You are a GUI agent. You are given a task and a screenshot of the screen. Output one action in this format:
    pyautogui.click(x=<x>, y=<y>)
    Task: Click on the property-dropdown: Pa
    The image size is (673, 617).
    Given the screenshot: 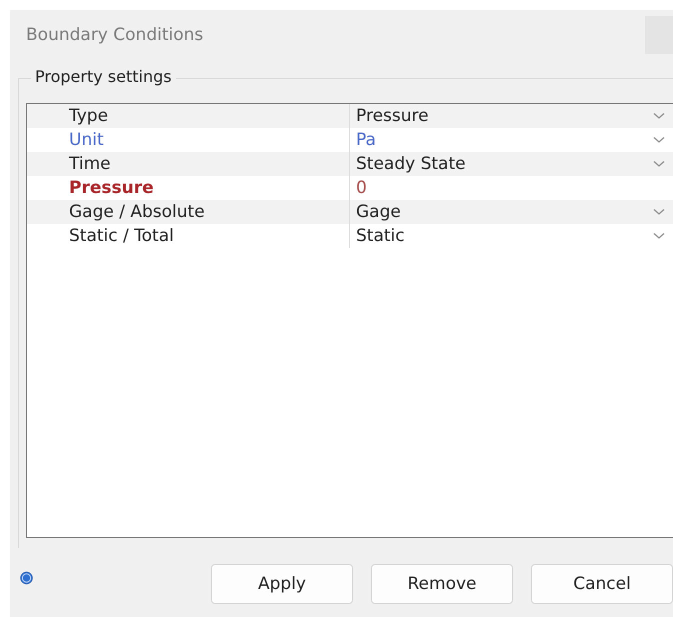 What is the action you would take?
    pyautogui.click(x=366, y=140)
    